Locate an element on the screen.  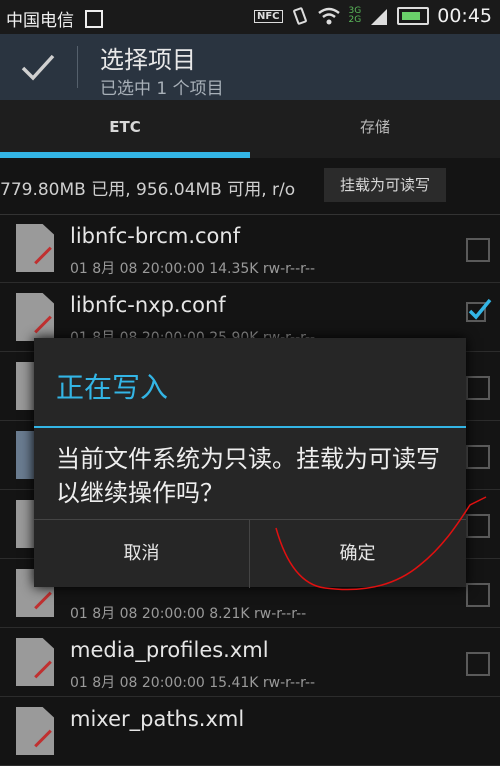
network-type-icon: 3G 2G is located at coordinates (355, 15).